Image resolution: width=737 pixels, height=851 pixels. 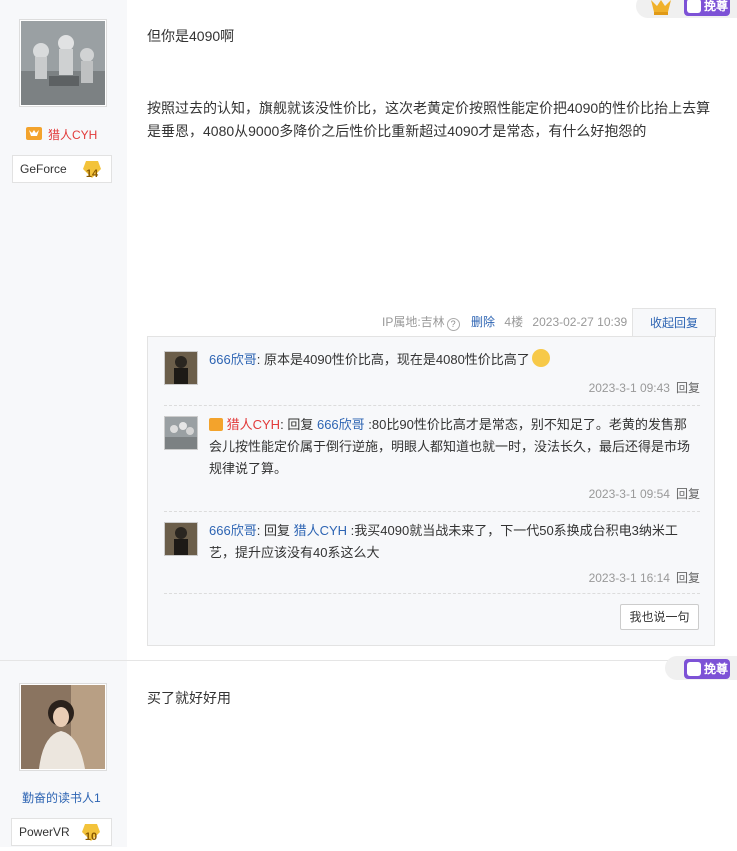 I want to click on member-badge: PowerVR 10, so click(x=61, y=832).